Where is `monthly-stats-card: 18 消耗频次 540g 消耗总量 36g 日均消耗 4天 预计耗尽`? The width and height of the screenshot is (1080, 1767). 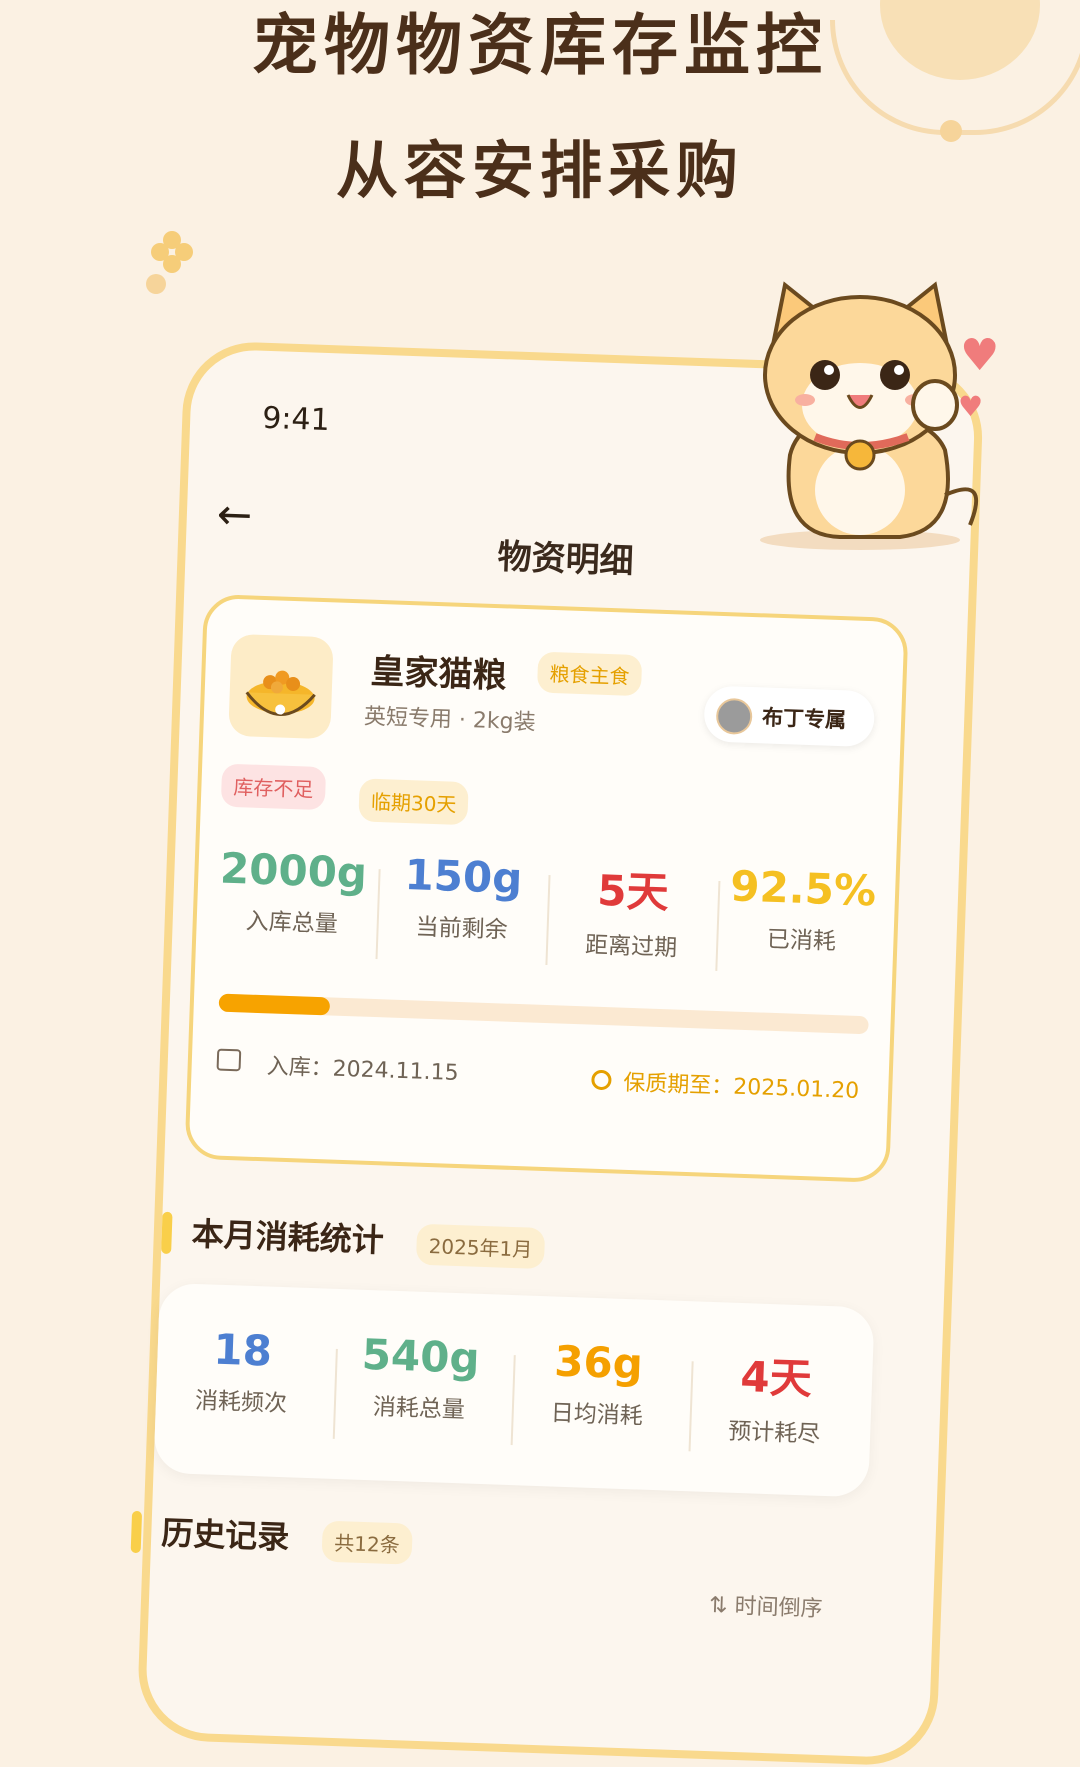
monthly-stats-card: 18 消耗频次 540g 消耗总量 36g 日均消耗 4天 预计耗尽 is located at coordinates (514, 1390).